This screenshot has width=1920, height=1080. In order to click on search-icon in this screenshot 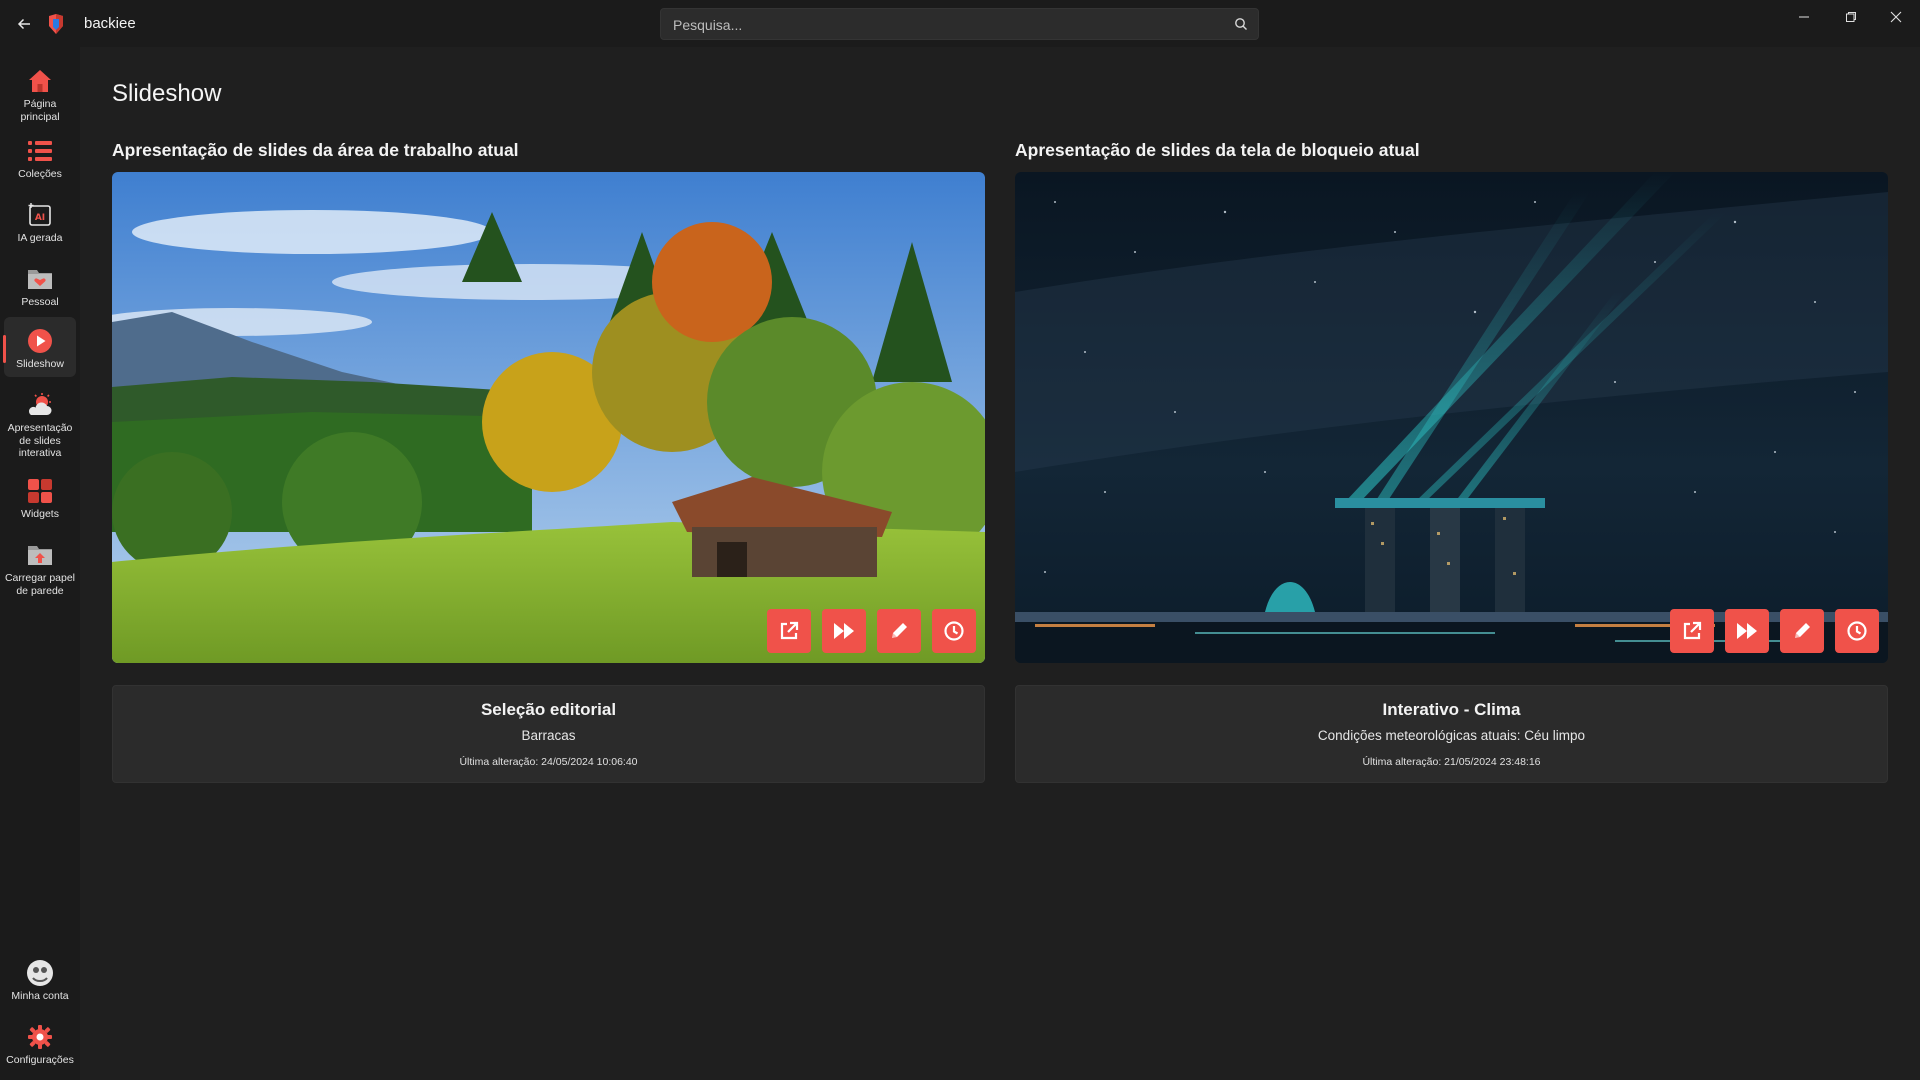, I will do `click(1241, 24)`.